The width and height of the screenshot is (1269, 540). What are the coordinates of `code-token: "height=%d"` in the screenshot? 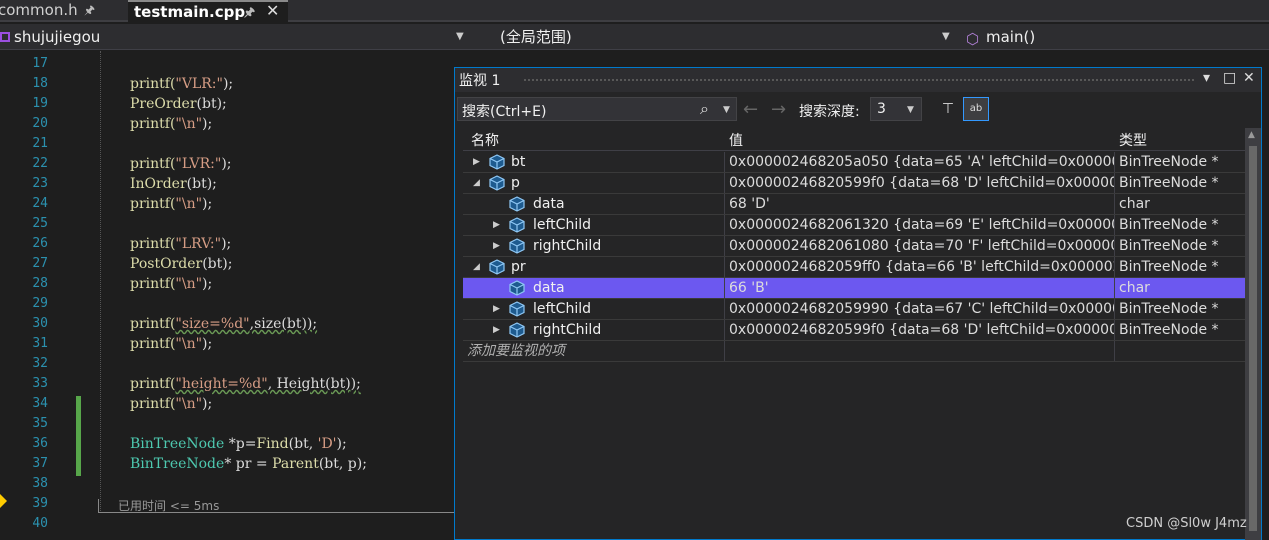 It's located at (221, 384).